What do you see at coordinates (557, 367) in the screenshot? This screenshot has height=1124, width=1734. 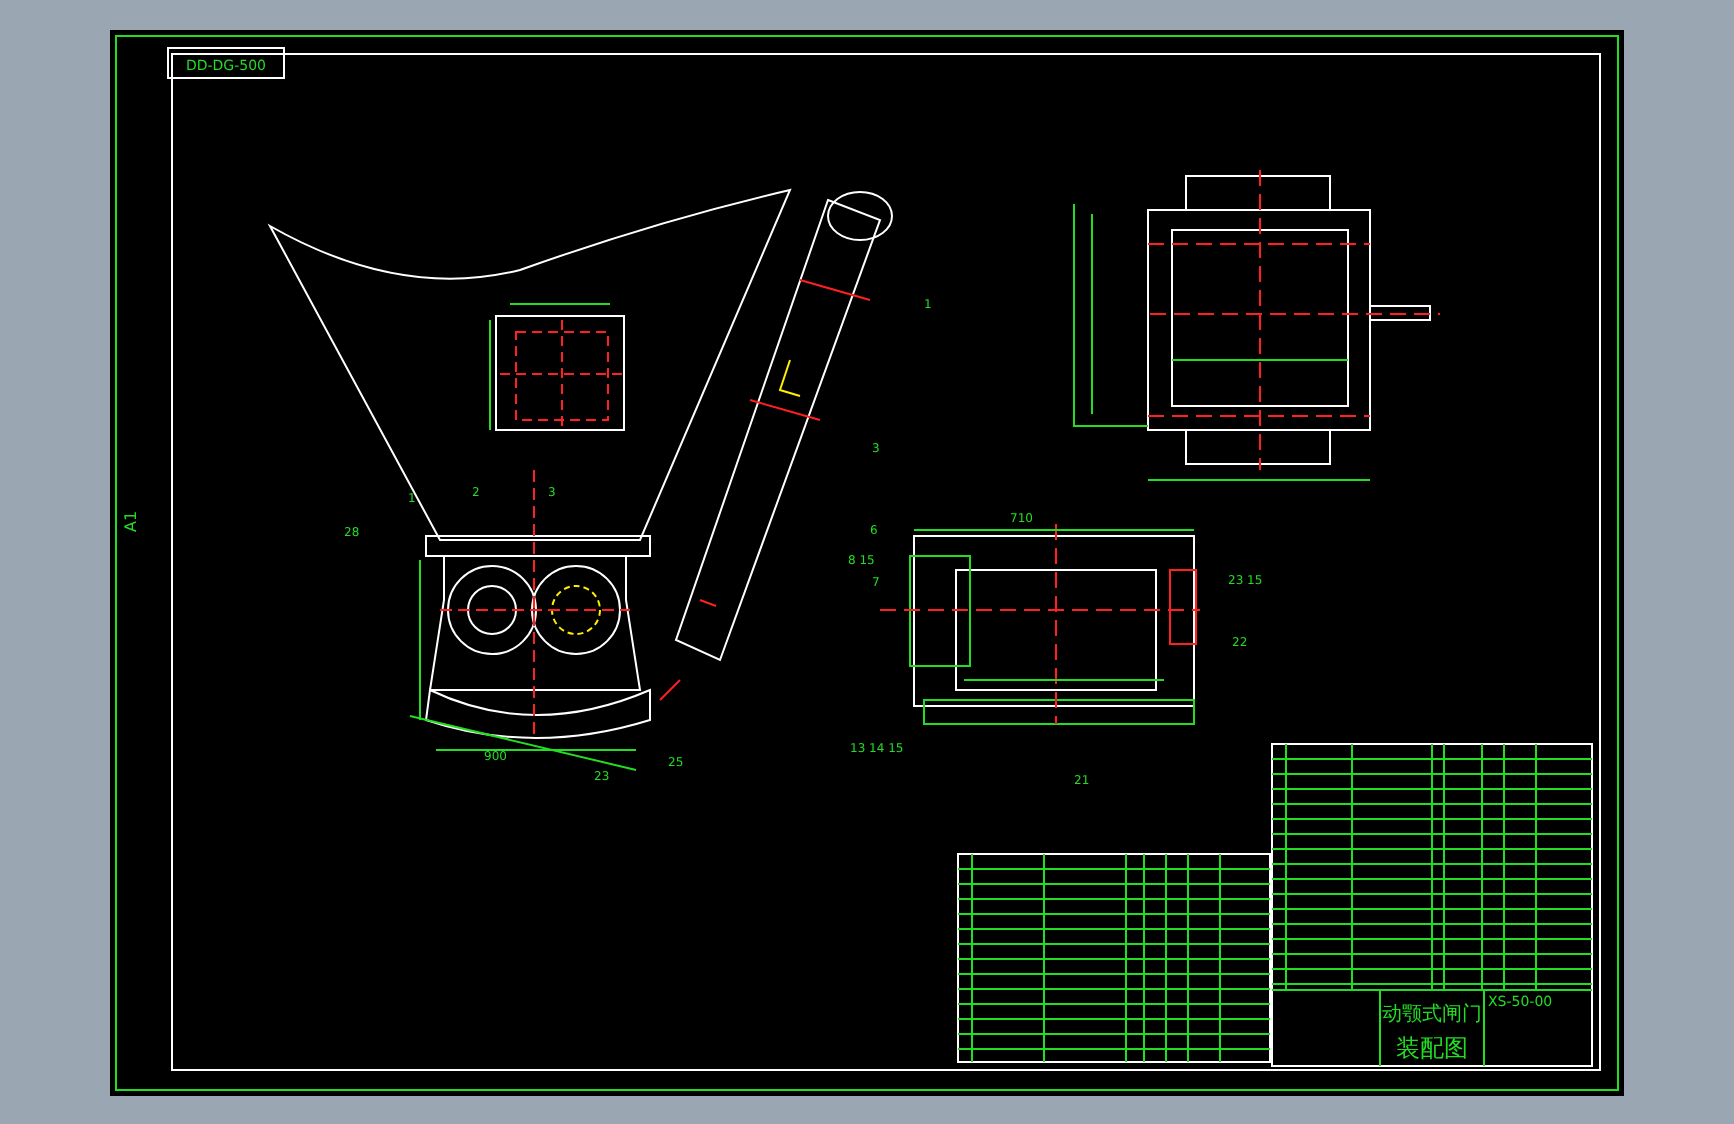 I see `mounting-plate-drawing` at bounding box center [557, 367].